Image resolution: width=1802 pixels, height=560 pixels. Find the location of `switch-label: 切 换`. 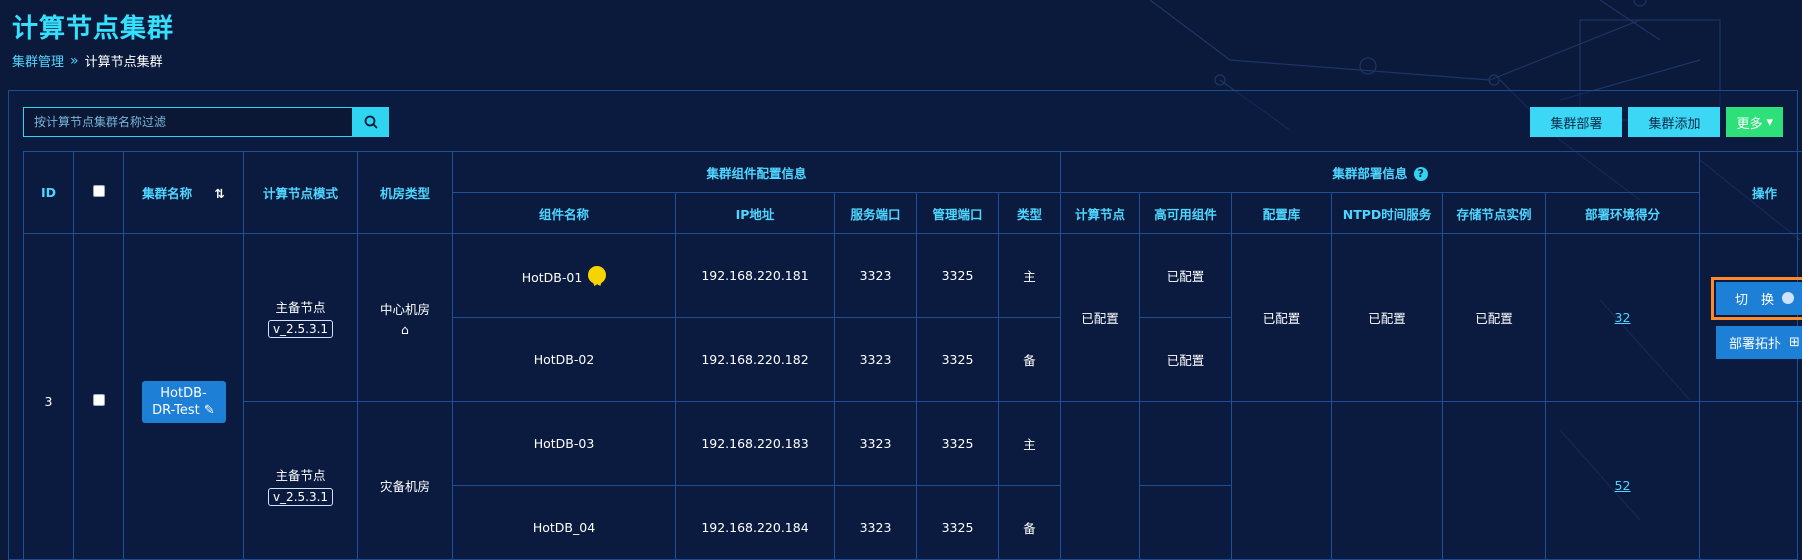

switch-label: 切 换 is located at coordinates (1754, 300).